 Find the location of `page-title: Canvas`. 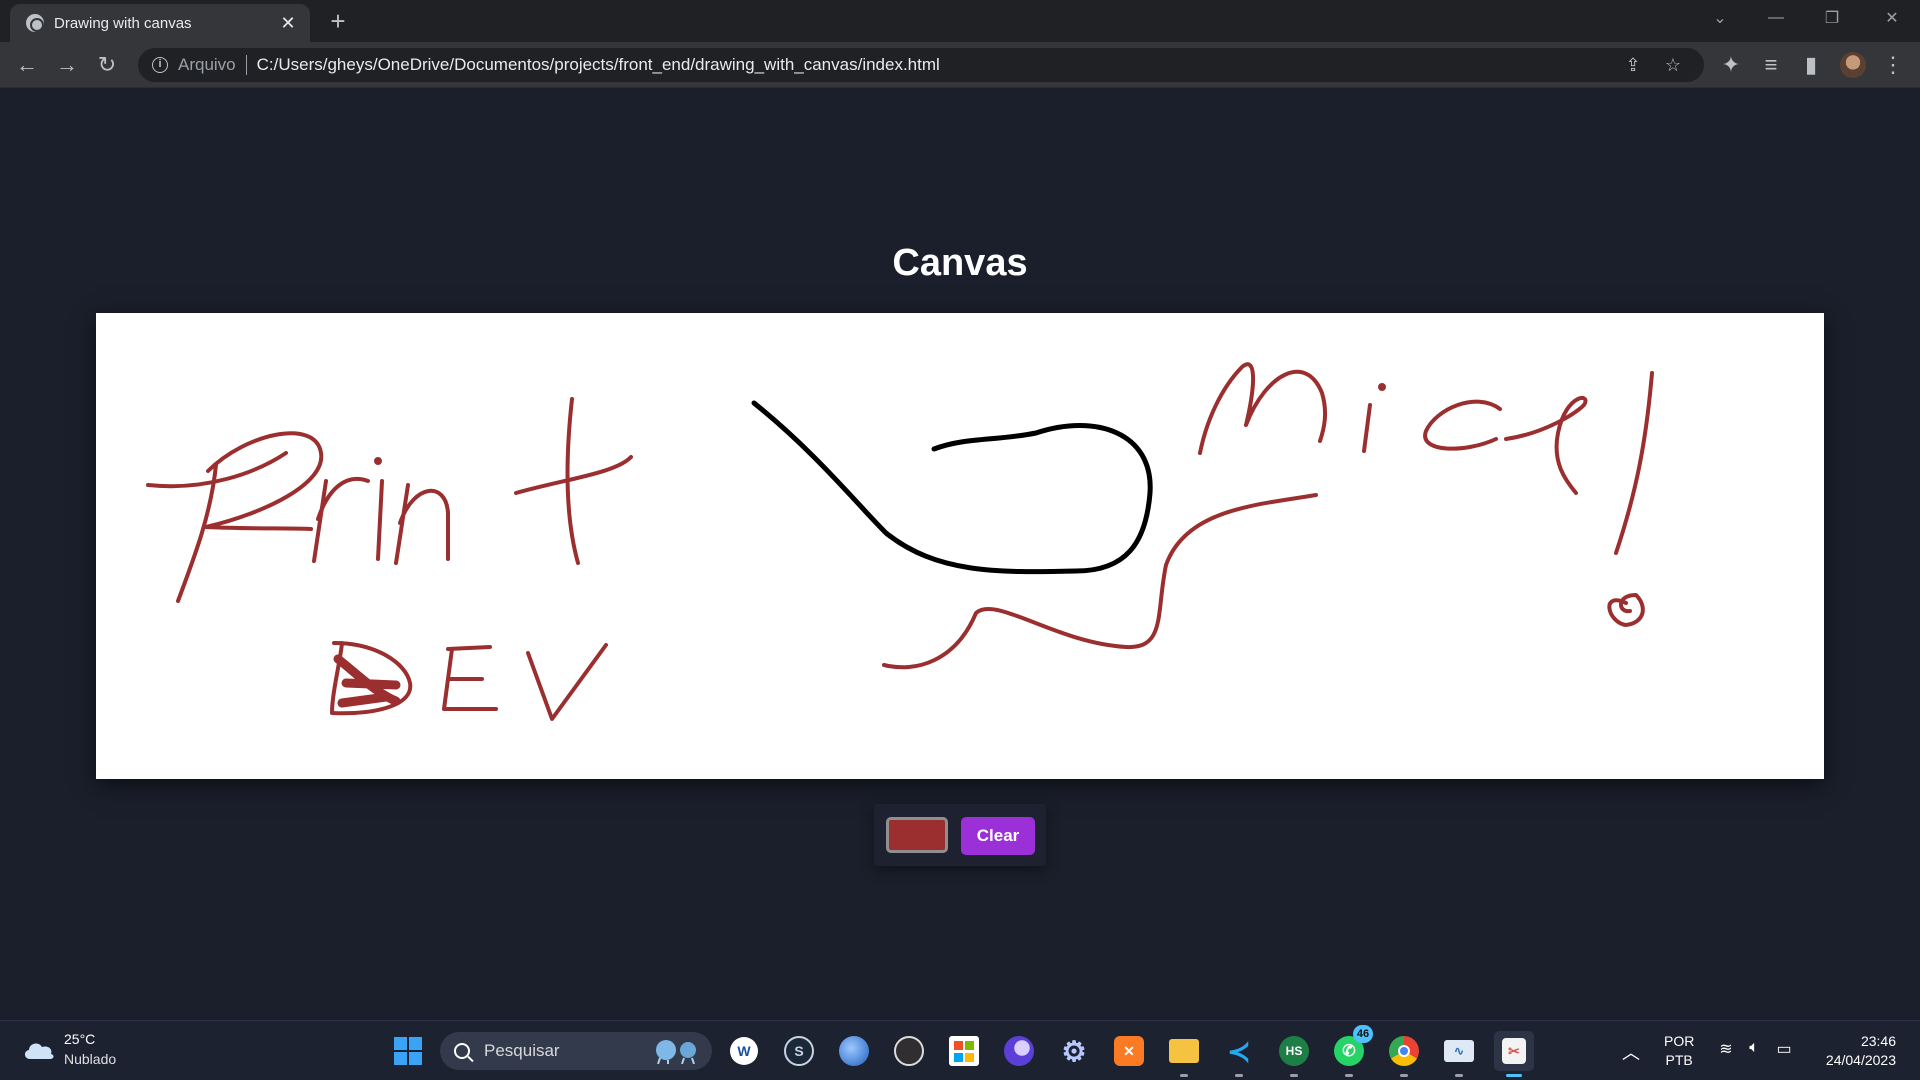

page-title: Canvas is located at coordinates (960, 263).